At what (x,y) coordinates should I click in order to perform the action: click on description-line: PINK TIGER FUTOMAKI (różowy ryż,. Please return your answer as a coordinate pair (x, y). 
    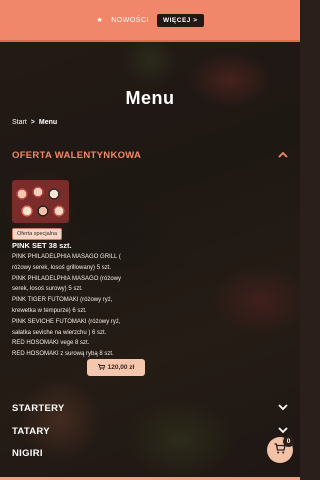
    Looking at the image, I should click on (62, 300).